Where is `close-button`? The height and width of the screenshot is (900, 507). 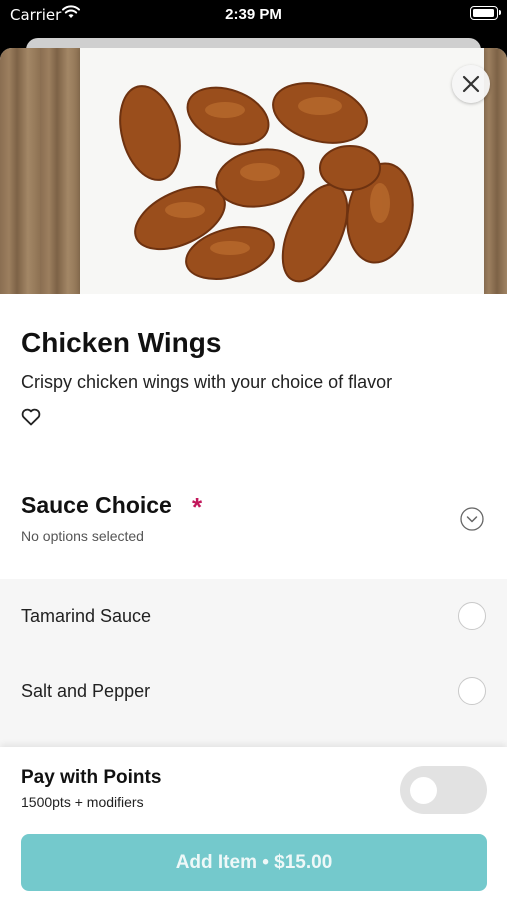
close-button is located at coordinates (471, 84).